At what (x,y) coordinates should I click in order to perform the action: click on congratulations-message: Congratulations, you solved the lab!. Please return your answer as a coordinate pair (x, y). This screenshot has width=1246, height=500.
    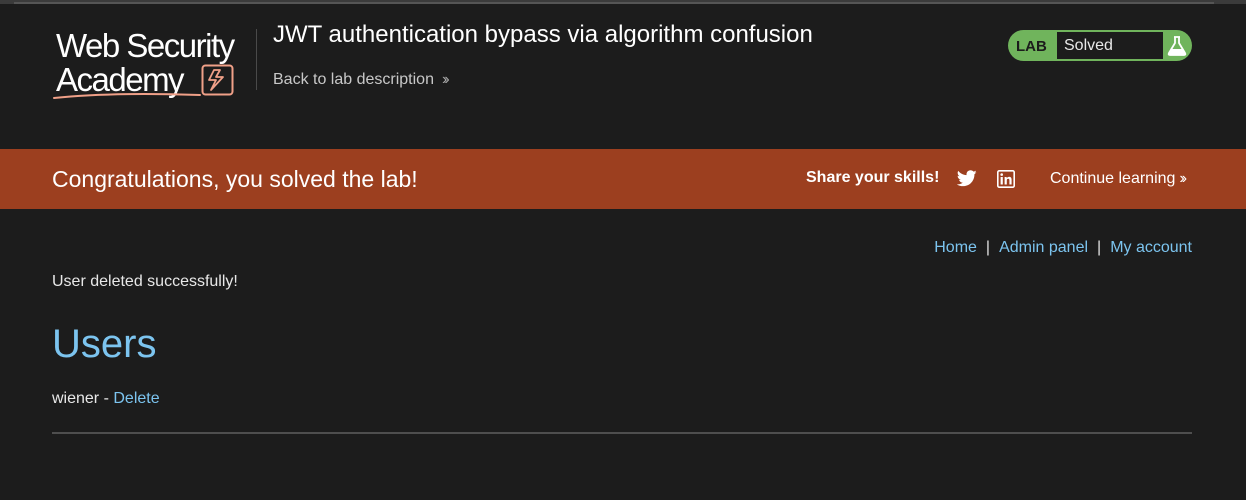
    Looking at the image, I should click on (235, 179).